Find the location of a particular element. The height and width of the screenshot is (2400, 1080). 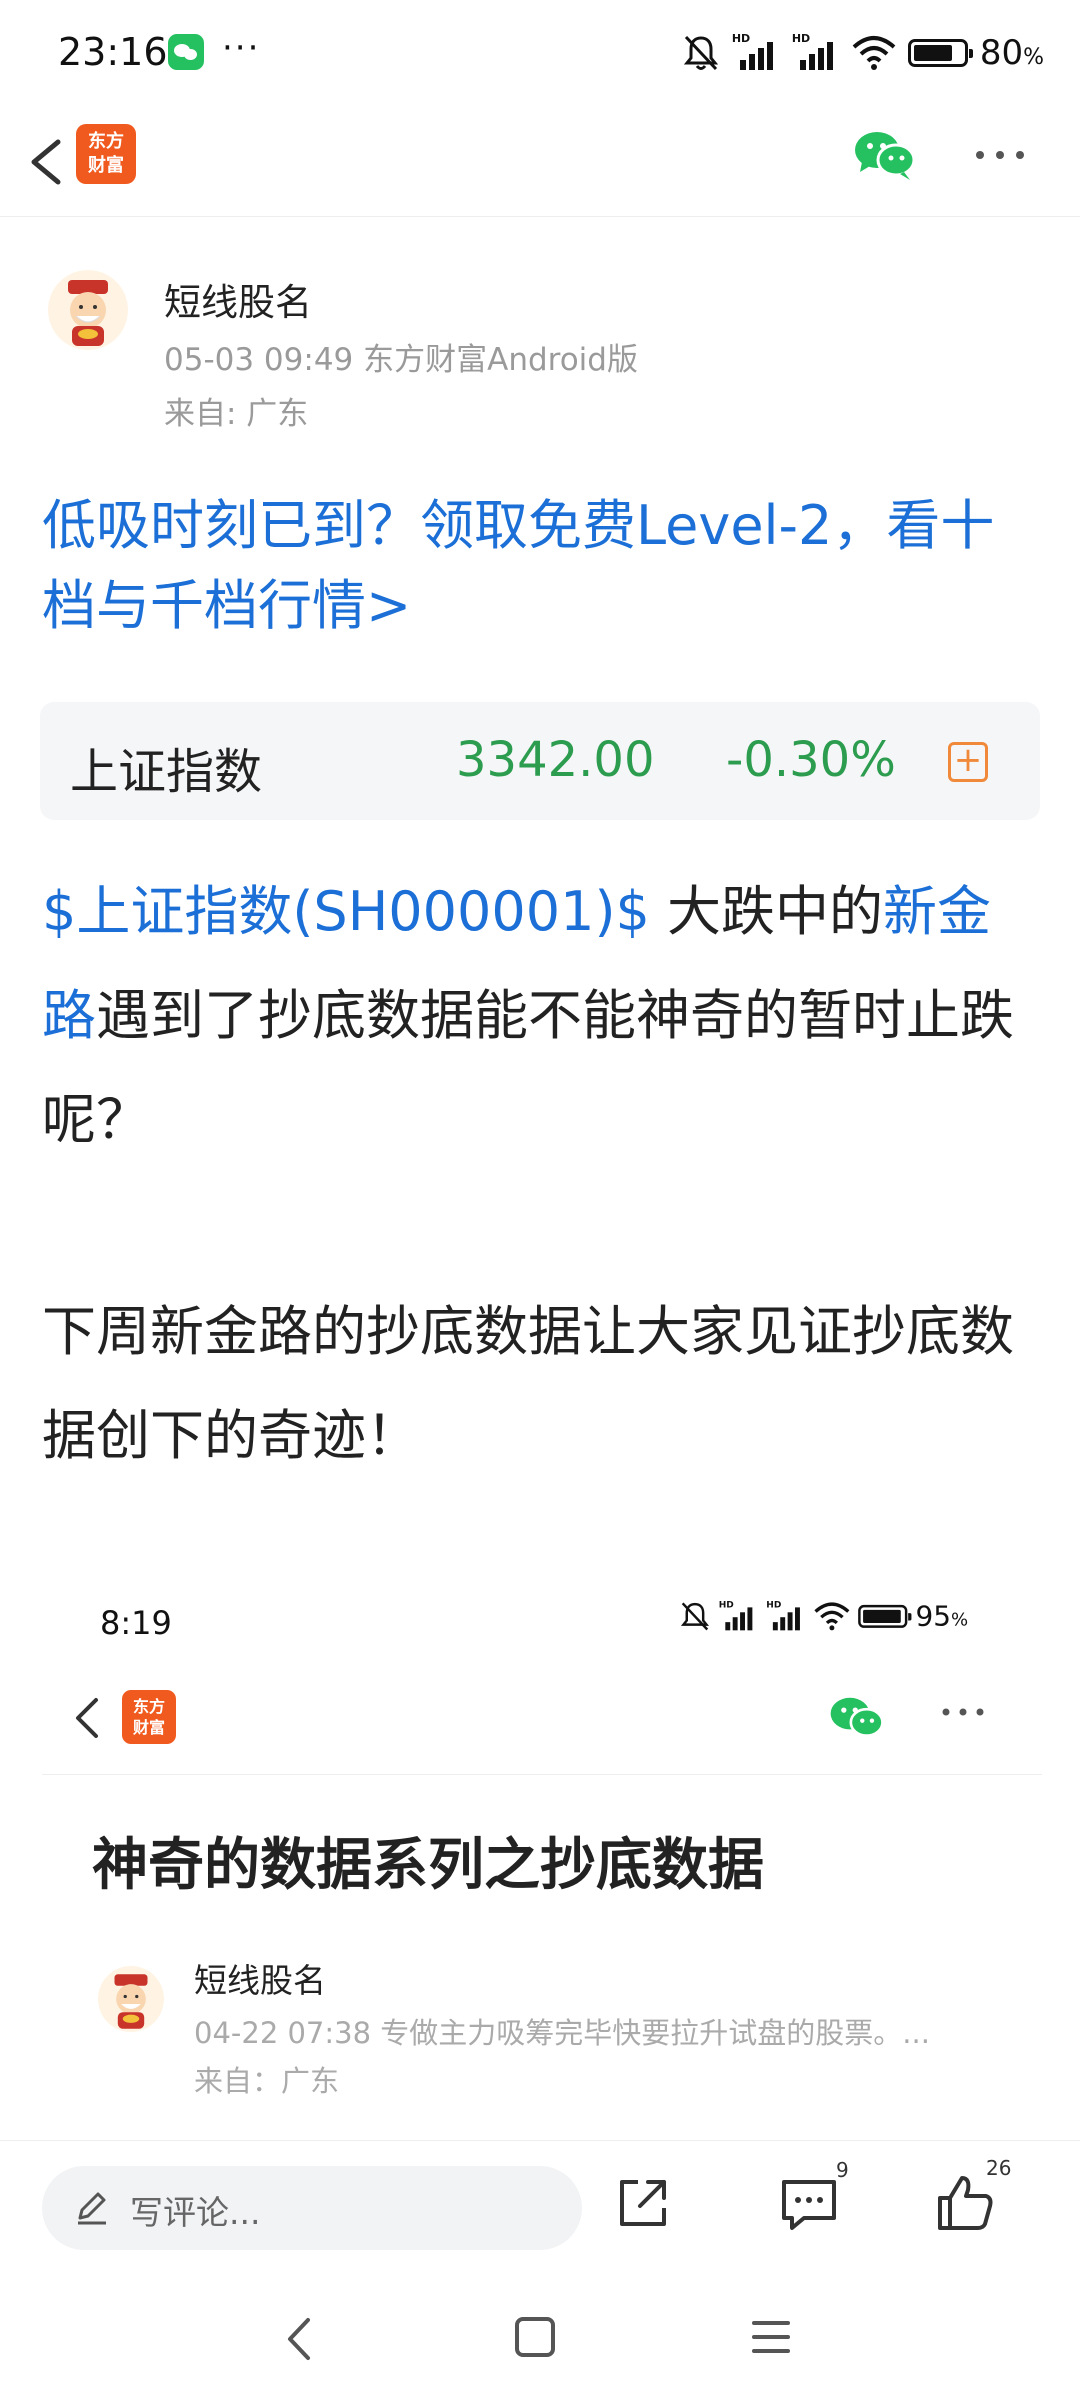

status-time: 23:16 is located at coordinates (113, 52).